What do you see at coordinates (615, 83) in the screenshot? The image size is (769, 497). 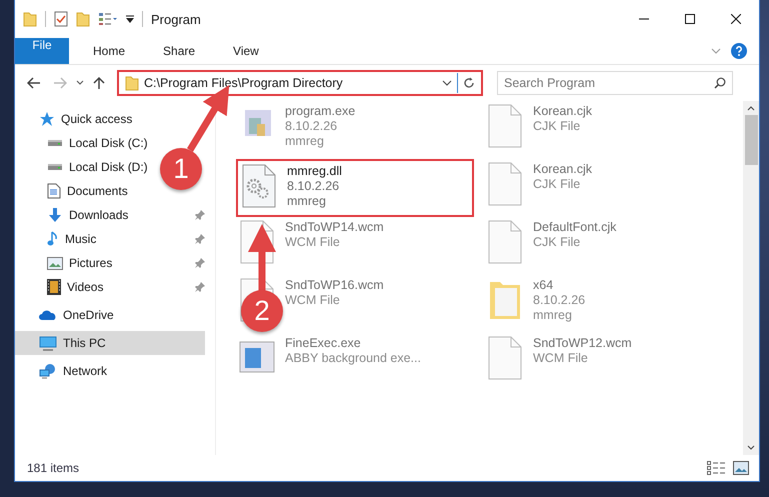 I see `search-field: Search Program` at bounding box center [615, 83].